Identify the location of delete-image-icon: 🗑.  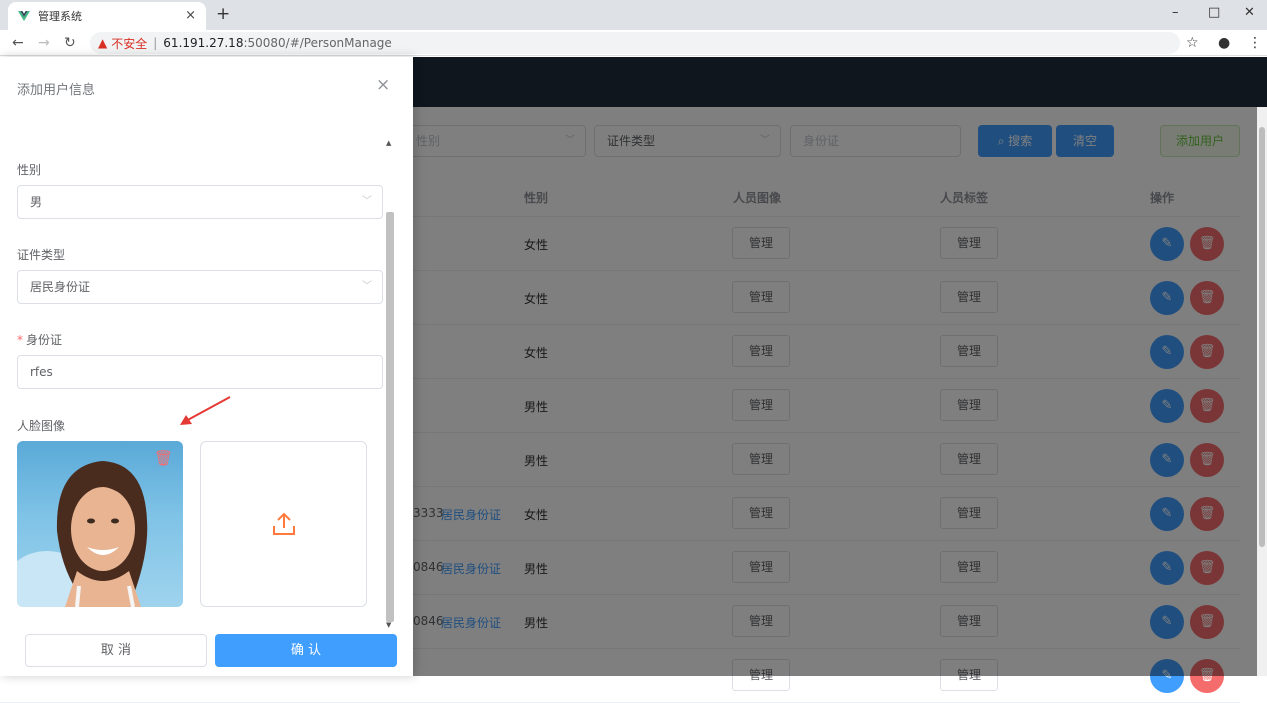
(163, 458).